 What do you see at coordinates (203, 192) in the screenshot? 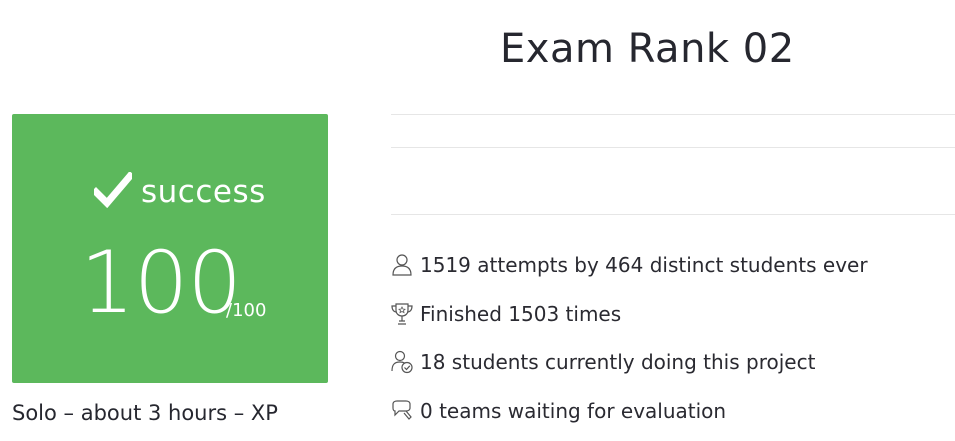
I see `status-label: success` at bounding box center [203, 192].